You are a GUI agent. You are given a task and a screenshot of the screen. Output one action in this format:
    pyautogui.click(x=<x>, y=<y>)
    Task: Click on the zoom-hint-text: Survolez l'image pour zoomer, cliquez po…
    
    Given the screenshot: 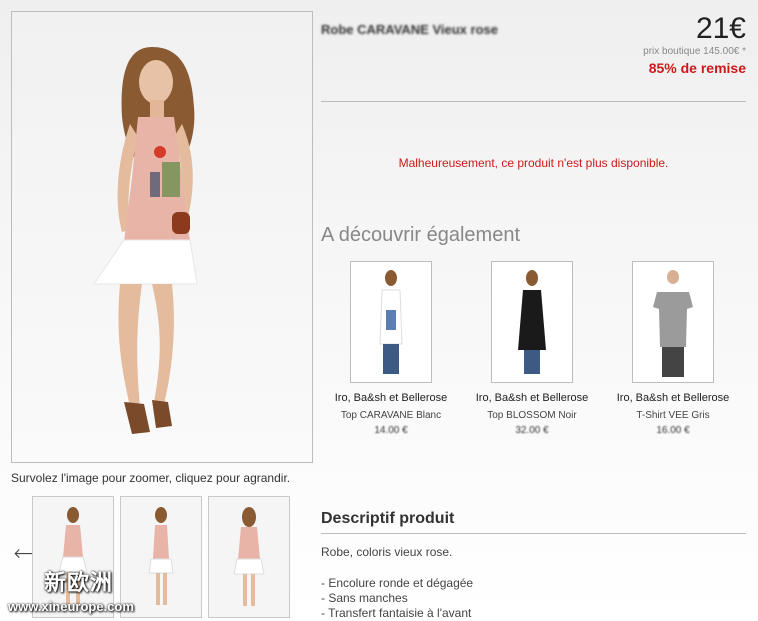 What is the action you would take?
    pyautogui.click(x=151, y=478)
    